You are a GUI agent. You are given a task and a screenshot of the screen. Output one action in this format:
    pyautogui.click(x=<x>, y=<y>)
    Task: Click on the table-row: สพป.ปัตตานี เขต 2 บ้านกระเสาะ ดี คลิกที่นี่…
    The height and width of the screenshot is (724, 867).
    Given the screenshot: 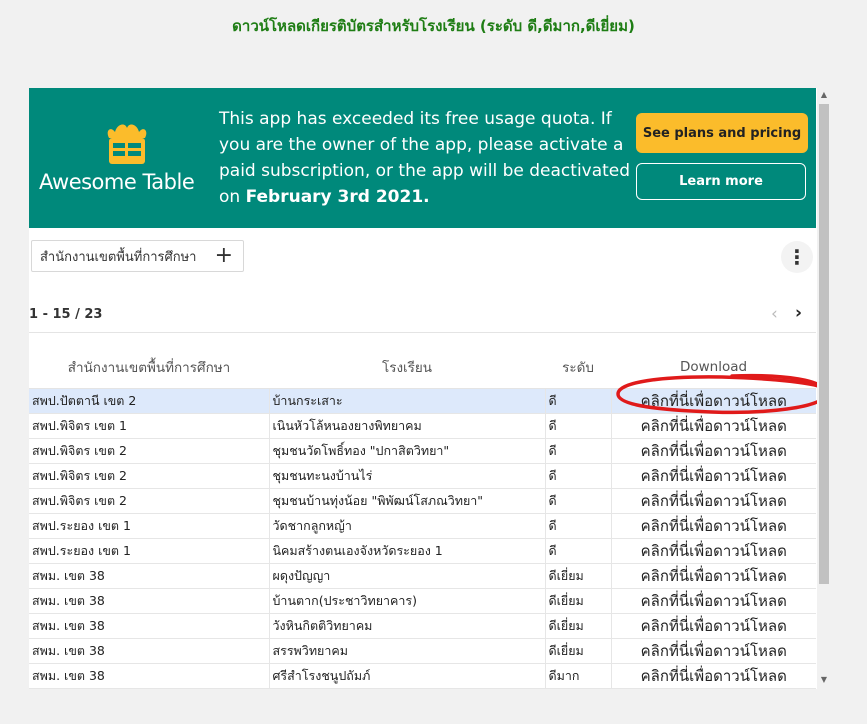 What is the action you would take?
    pyautogui.click(x=422, y=401)
    